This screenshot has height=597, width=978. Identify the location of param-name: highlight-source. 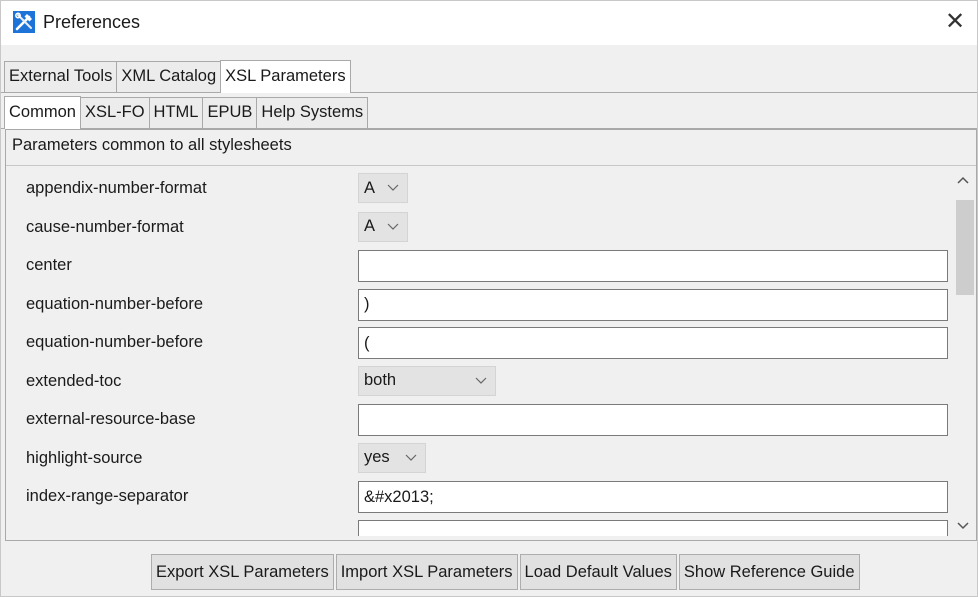
(84, 457).